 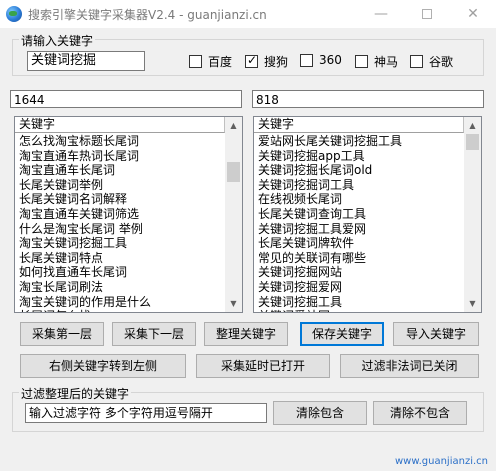 What do you see at coordinates (246, 334) in the screenshot?
I see `tidy-keywords-button: 整理关键字` at bounding box center [246, 334].